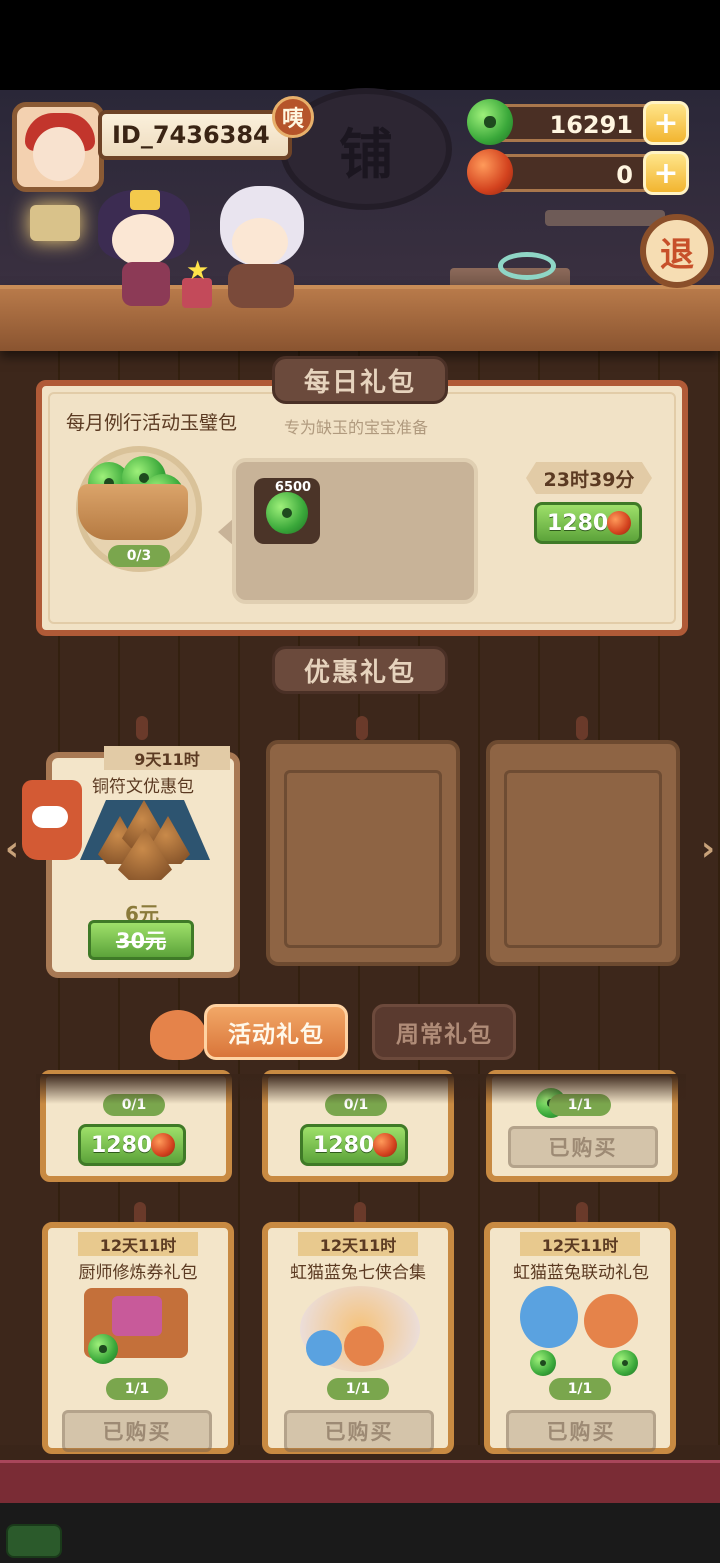 The height and width of the screenshot is (1563, 720). I want to click on green-jade-value: 16291, so click(591, 125).